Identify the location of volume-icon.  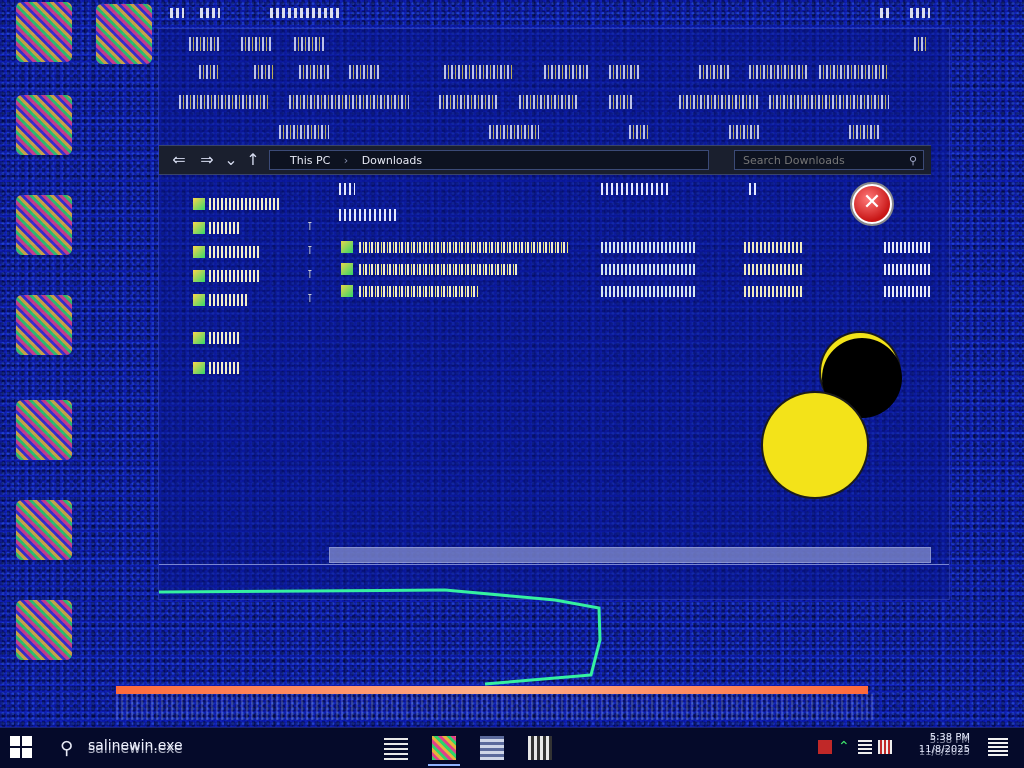
(885, 747).